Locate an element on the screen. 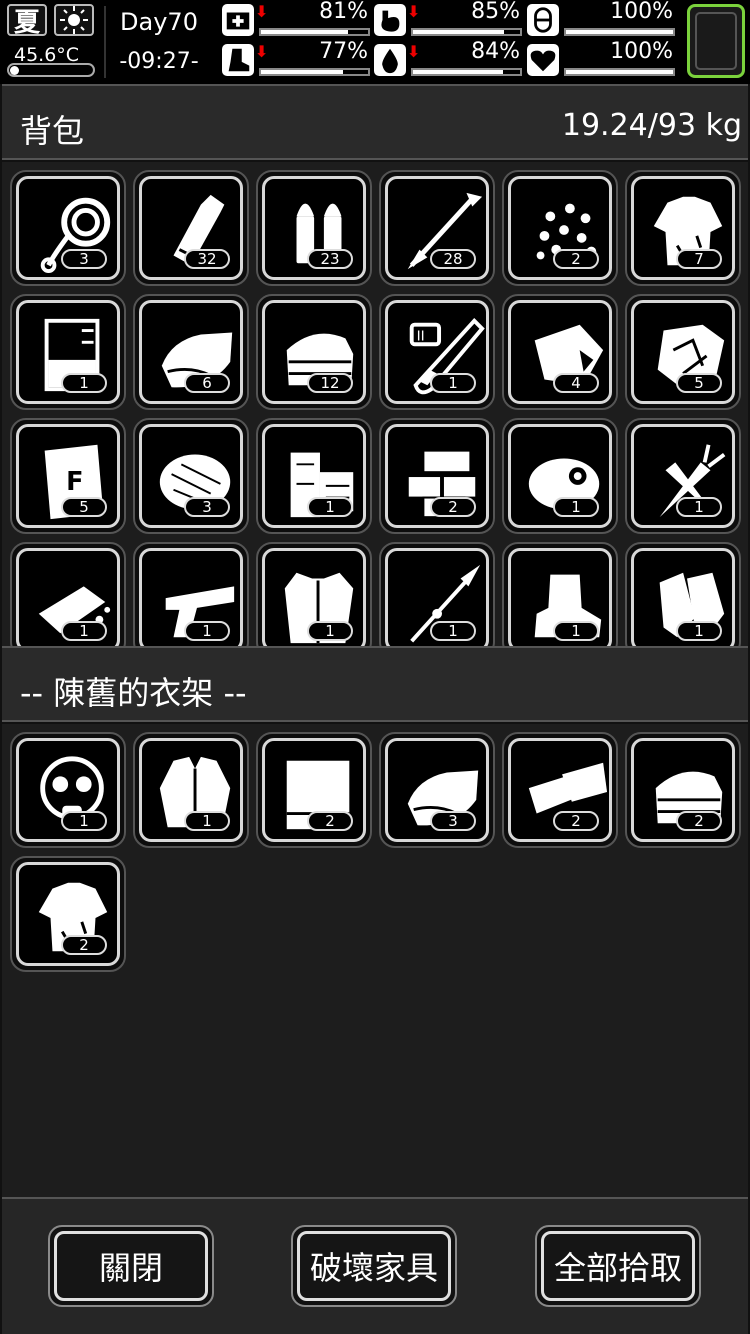  backpack-weight: 19.24/93 kg is located at coordinates (651, 125).